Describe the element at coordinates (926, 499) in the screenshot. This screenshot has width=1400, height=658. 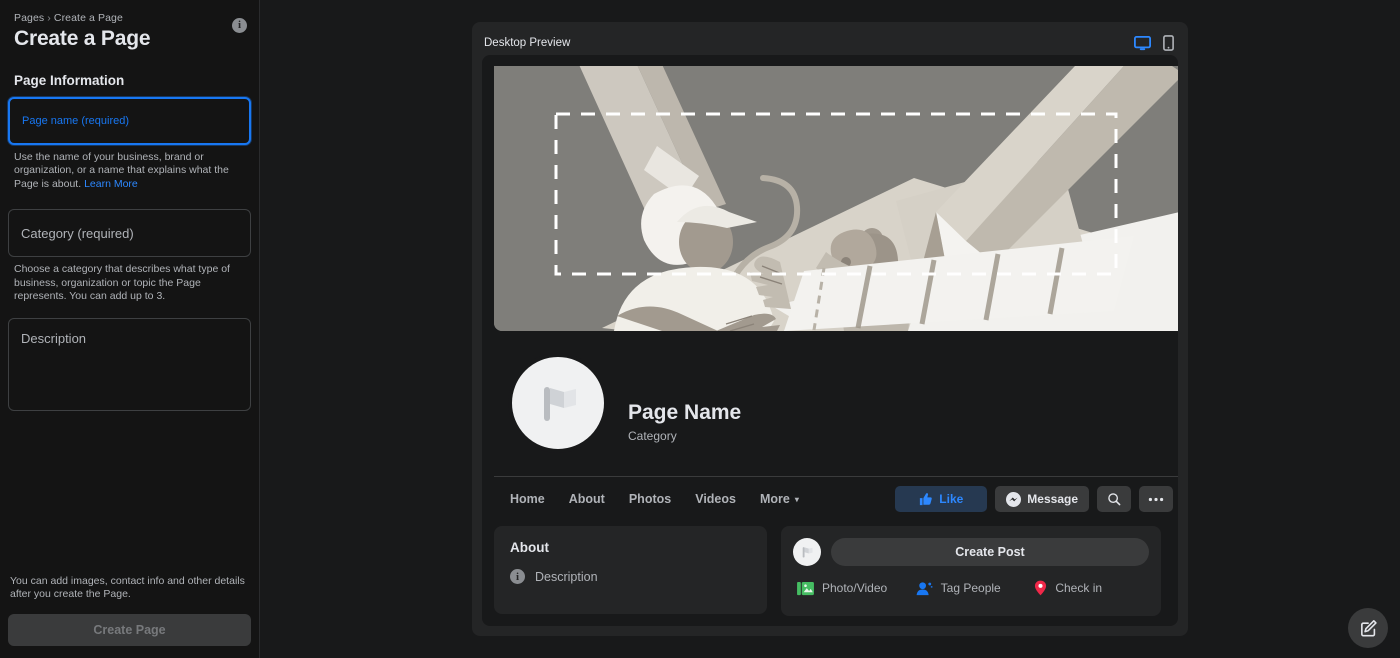
I see `thumbs-up-icon` at that location.